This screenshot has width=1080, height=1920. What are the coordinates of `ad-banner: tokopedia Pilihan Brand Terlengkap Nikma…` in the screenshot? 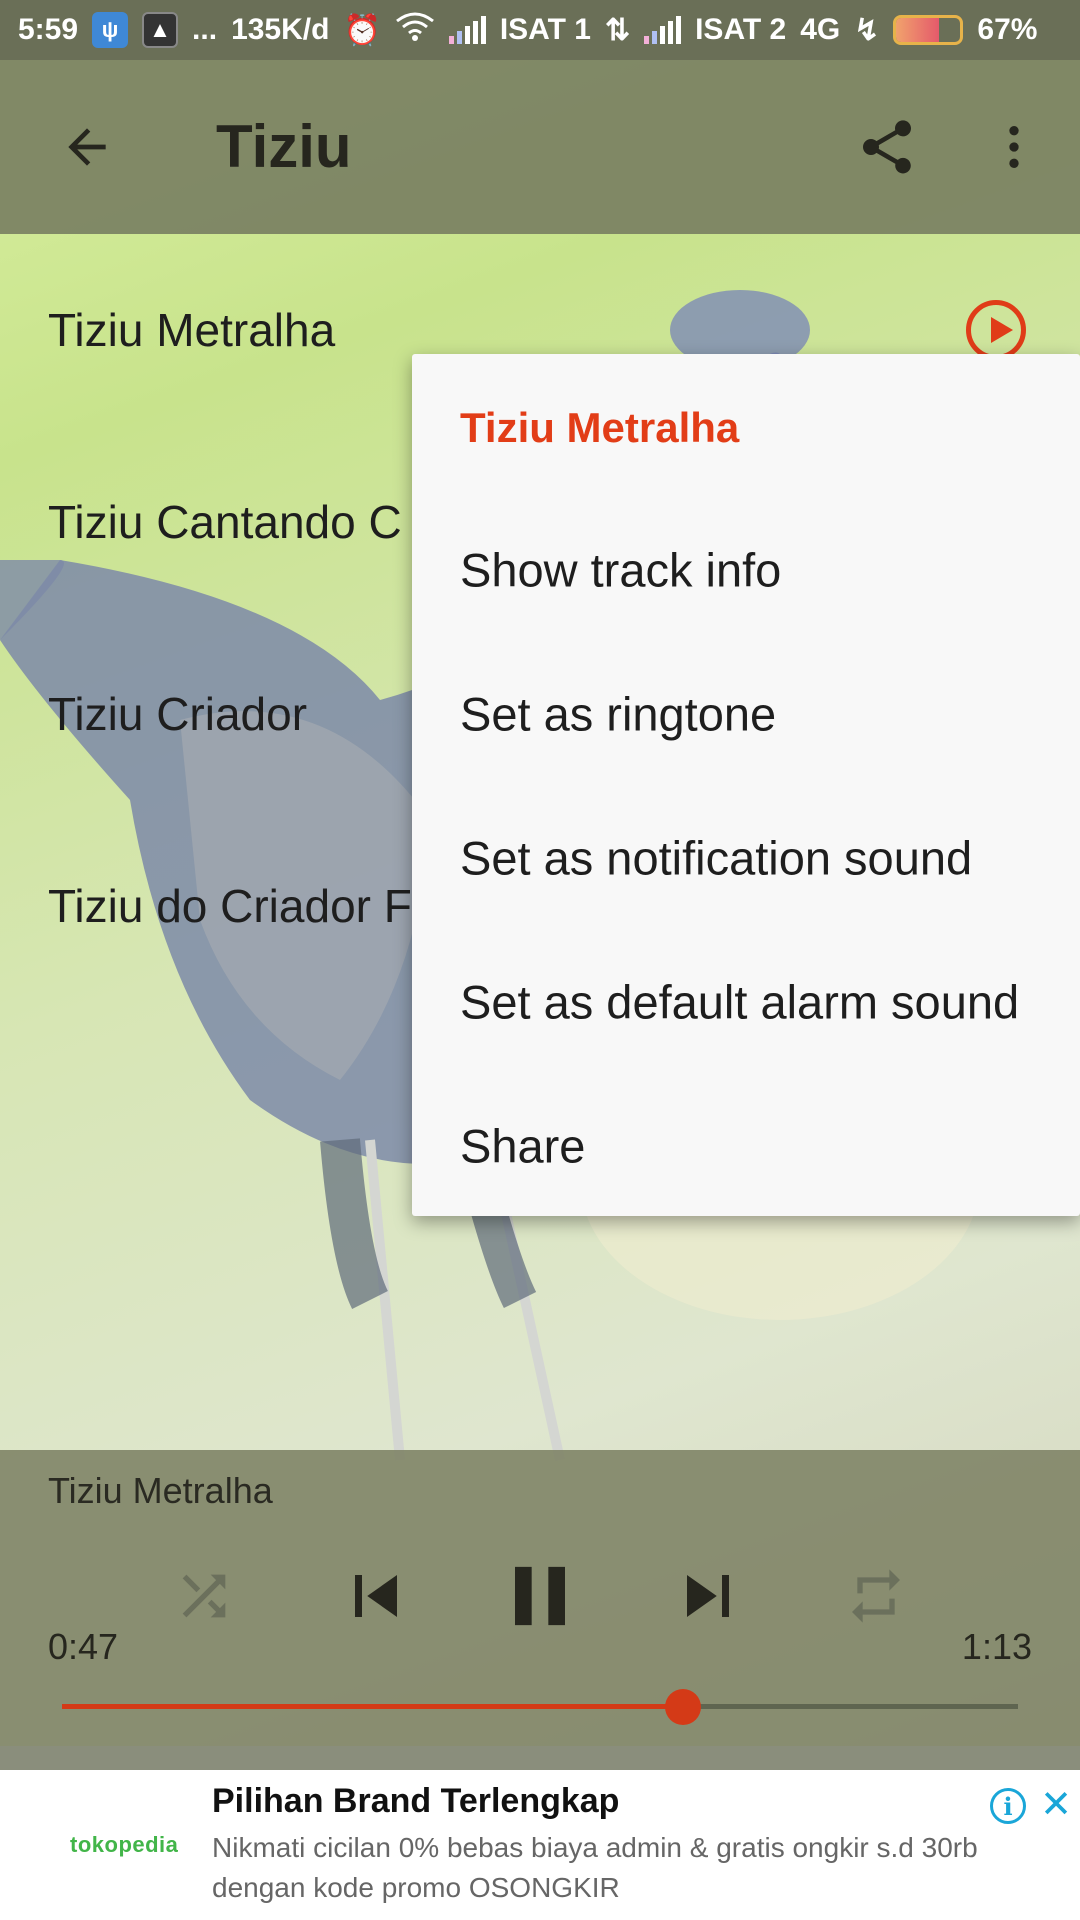 It's located at (540, 1845).